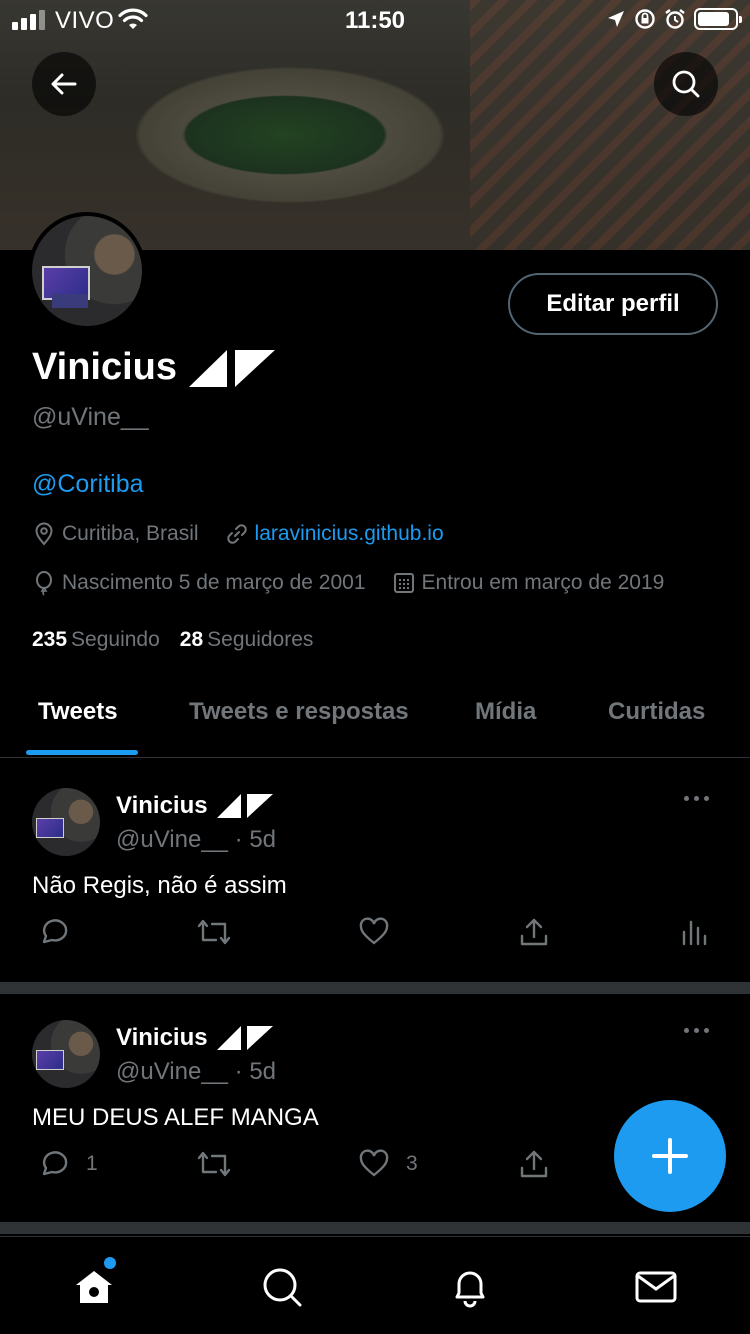 This screenshot has width=750, height=1334. I want to click on birth-text: Nascimento 5 de março de 2001, so click(214, 582).